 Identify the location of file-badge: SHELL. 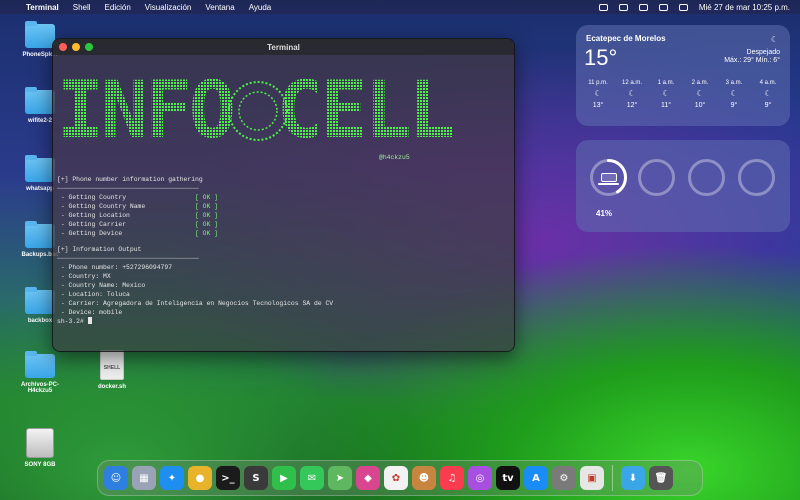
(112, 368).